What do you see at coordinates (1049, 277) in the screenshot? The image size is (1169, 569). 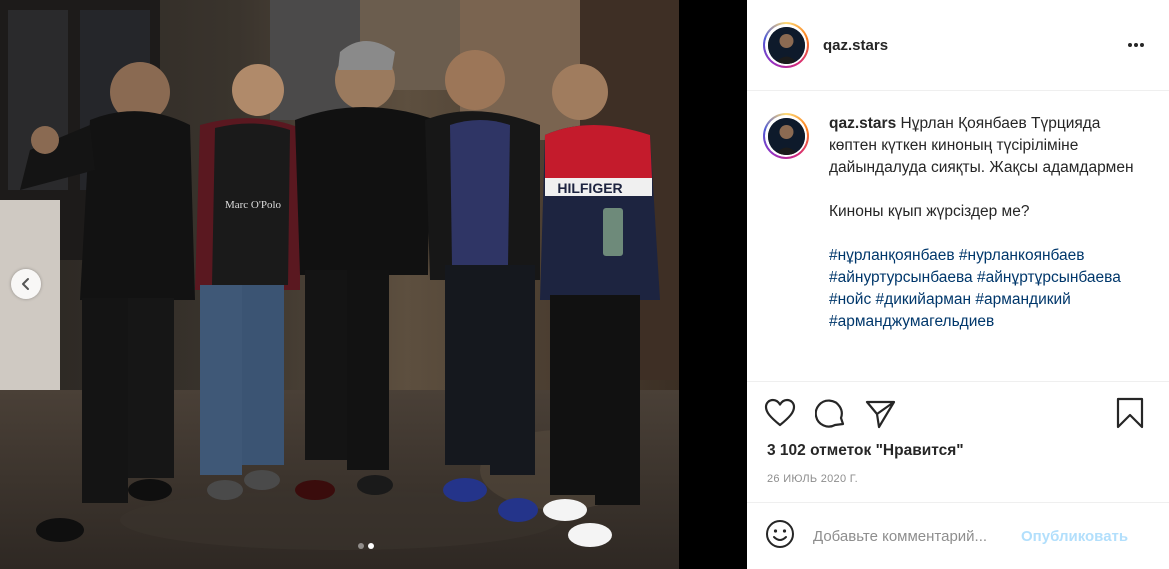 I see `hashtag-link: #айнұртұрсынбаева` at bounding box center [1049, 277].